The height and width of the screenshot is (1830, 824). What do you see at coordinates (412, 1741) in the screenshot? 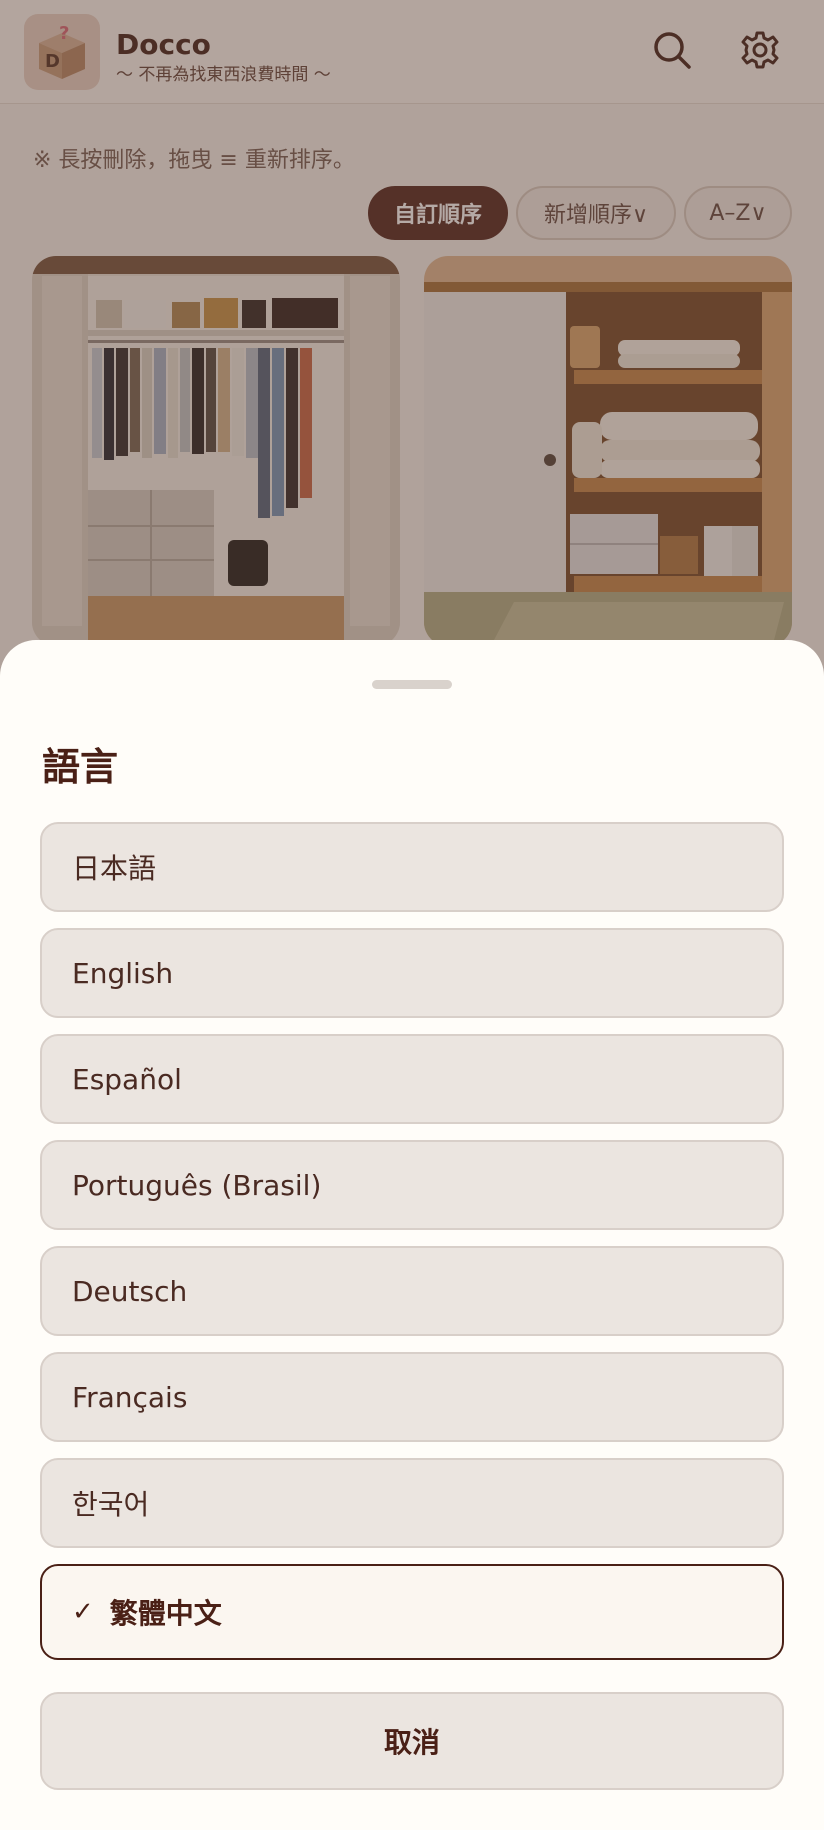
I see `cancel-button: 取消` at bounding box center [412, 1741].